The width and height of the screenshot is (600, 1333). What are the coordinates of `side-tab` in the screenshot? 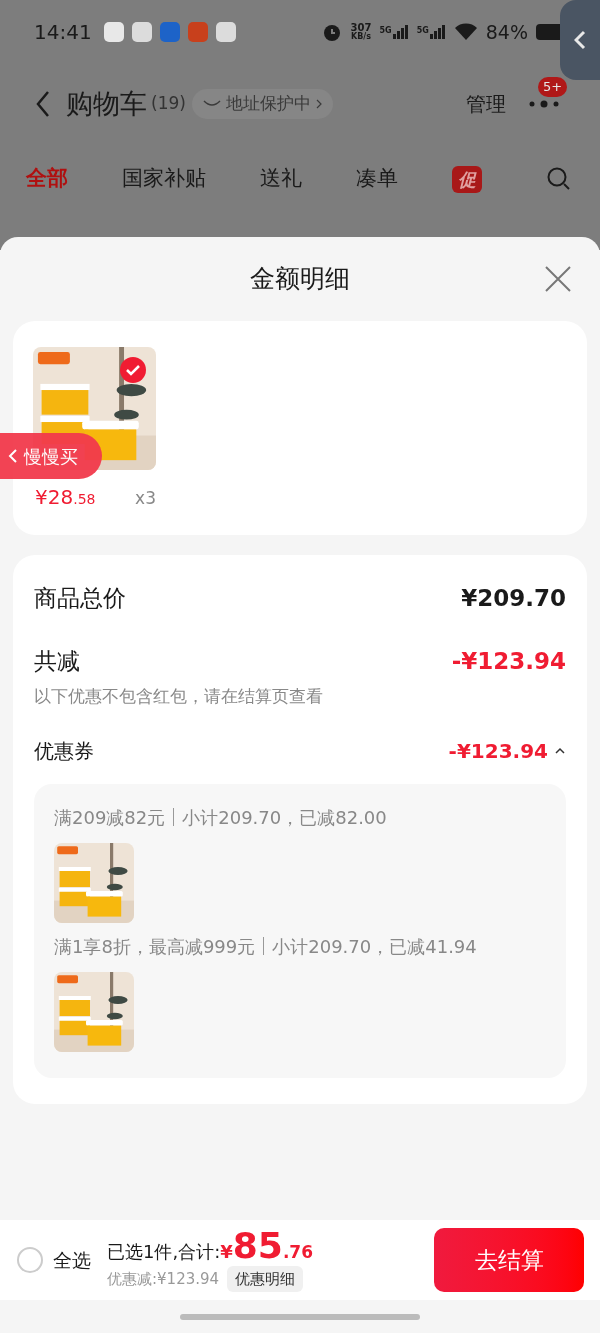 It's located at (580, 40).